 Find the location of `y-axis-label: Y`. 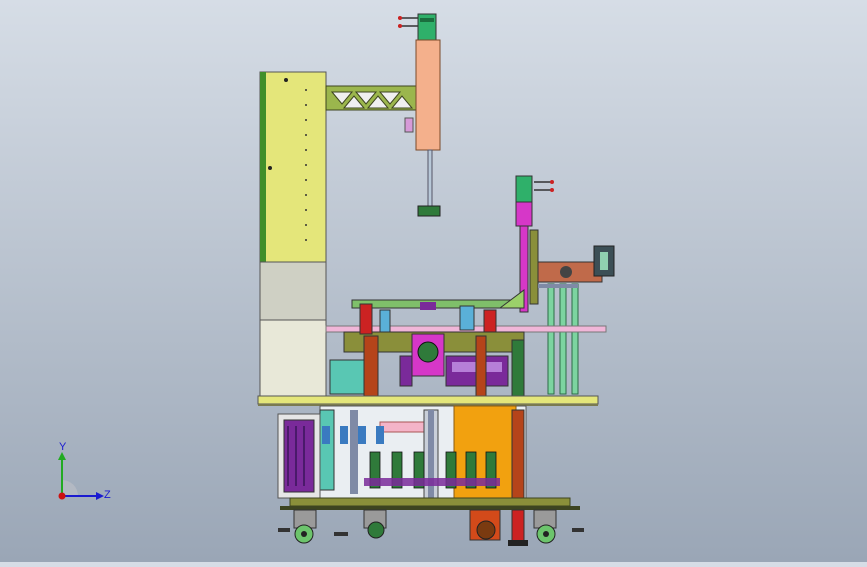

y-axis-label: Y is located at coordinates (63, 447).